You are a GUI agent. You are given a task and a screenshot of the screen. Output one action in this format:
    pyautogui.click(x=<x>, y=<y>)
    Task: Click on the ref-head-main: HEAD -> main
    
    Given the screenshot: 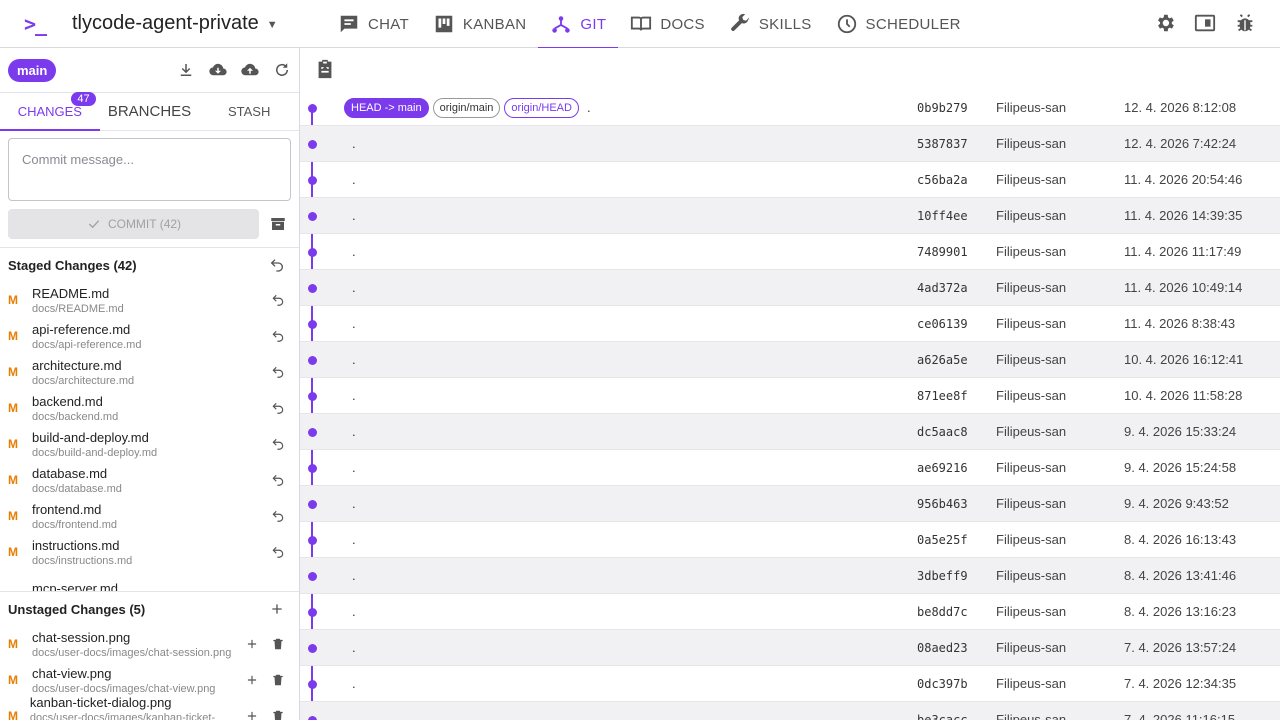 What is the action you would take?
    pyautogui.click(x=386, y=108)
    